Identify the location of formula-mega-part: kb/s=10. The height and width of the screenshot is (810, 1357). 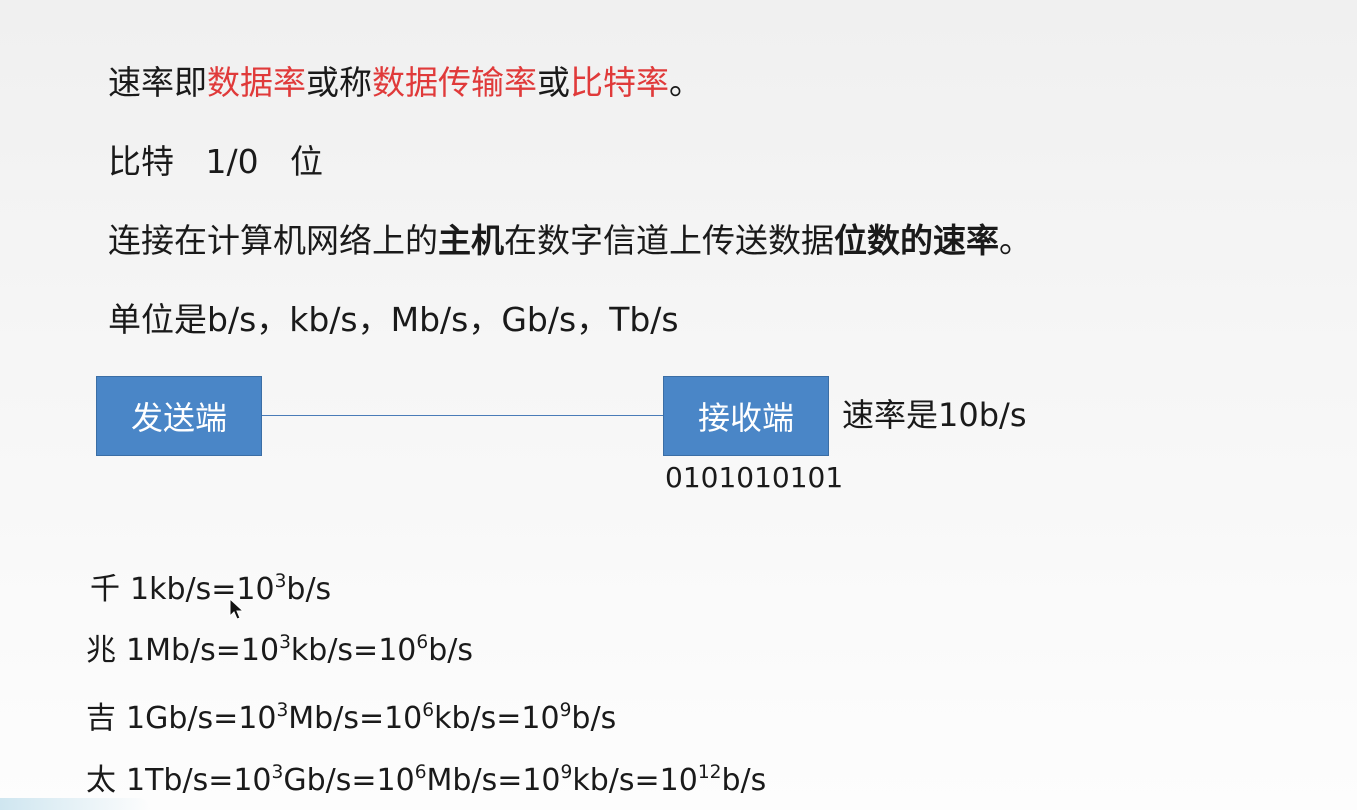
(353, 650).